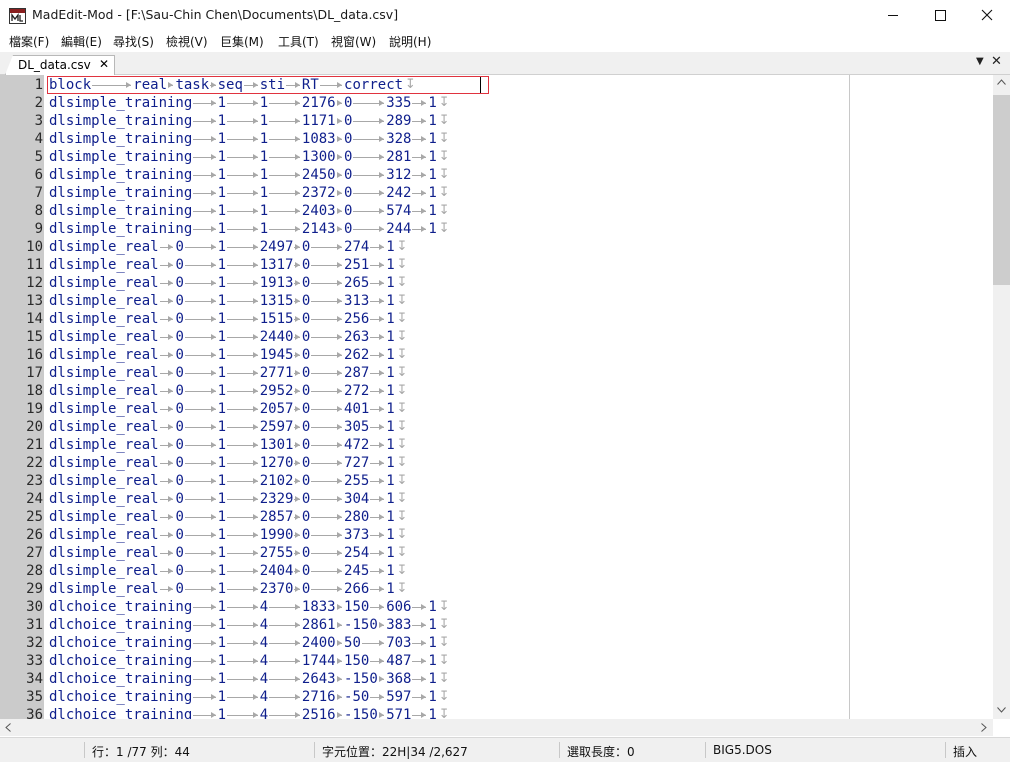  What do you see at coordinates (353, 41) in the screenshot?
I see `menu-window: 視窗(W)` at bounding box center [353, 41].